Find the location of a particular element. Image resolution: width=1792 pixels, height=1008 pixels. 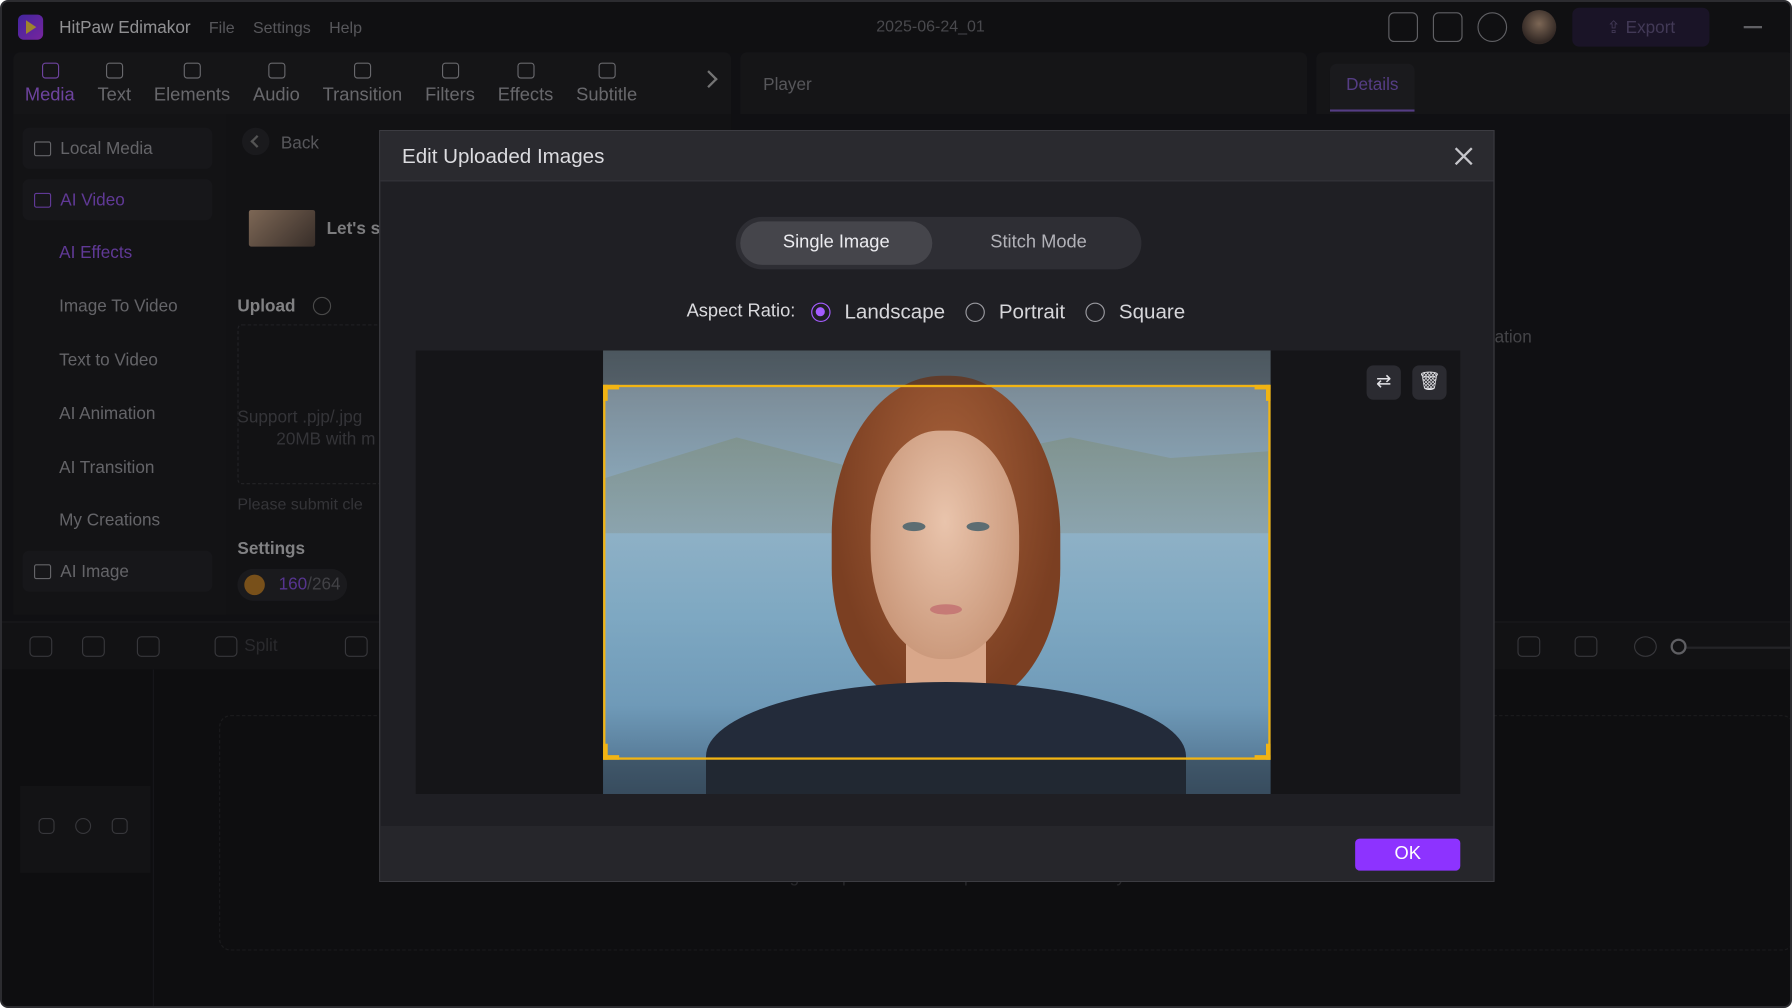

square-label: Square is located at coordinates (1152, 312).